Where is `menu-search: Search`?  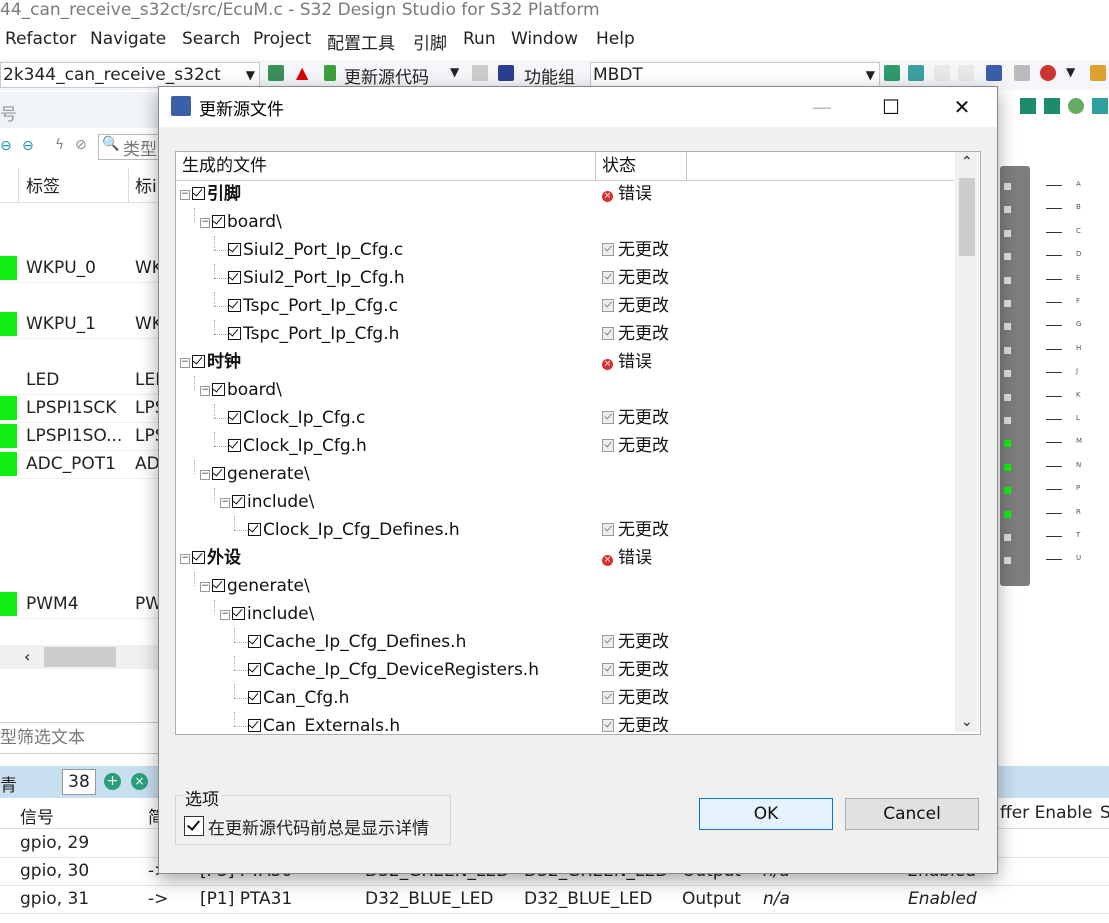 menu-search: Search is located at coordinates (211, 39).